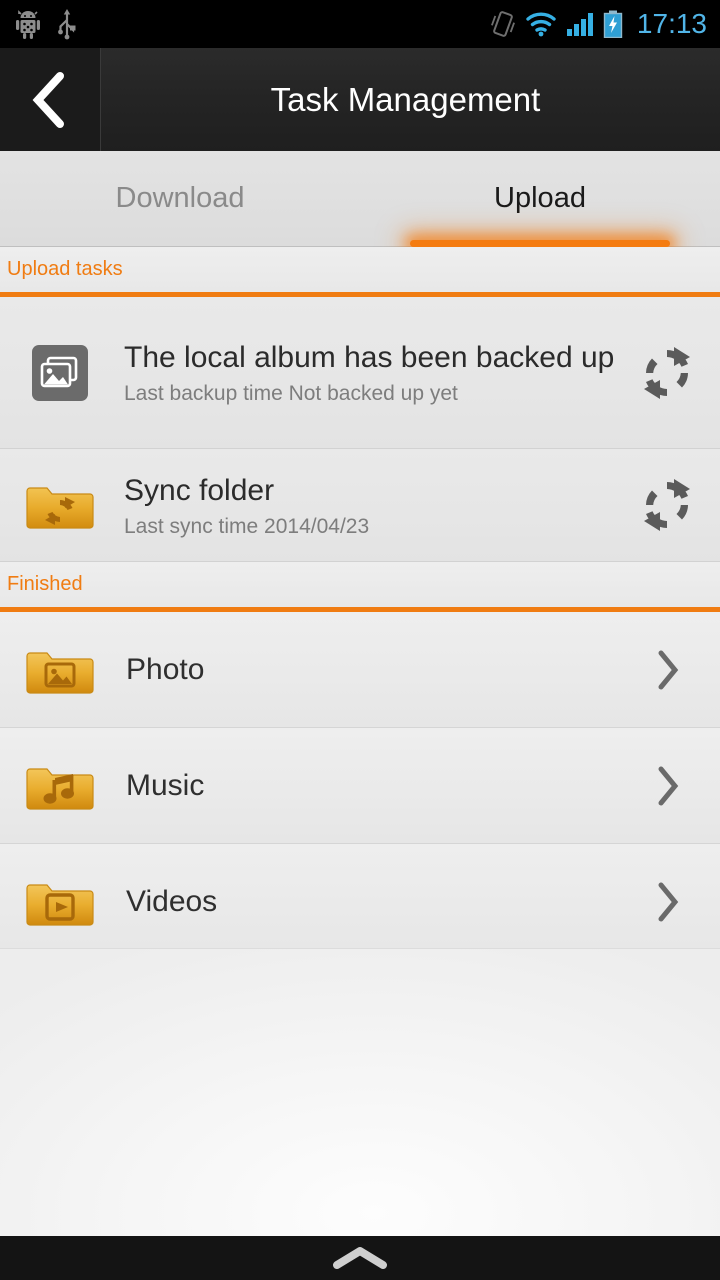 This screenshot has width=720, height=1280. Describe the element at coordinates (671, 23) in the screenshot. I see `status-bar-clock: 17:13` at that location.